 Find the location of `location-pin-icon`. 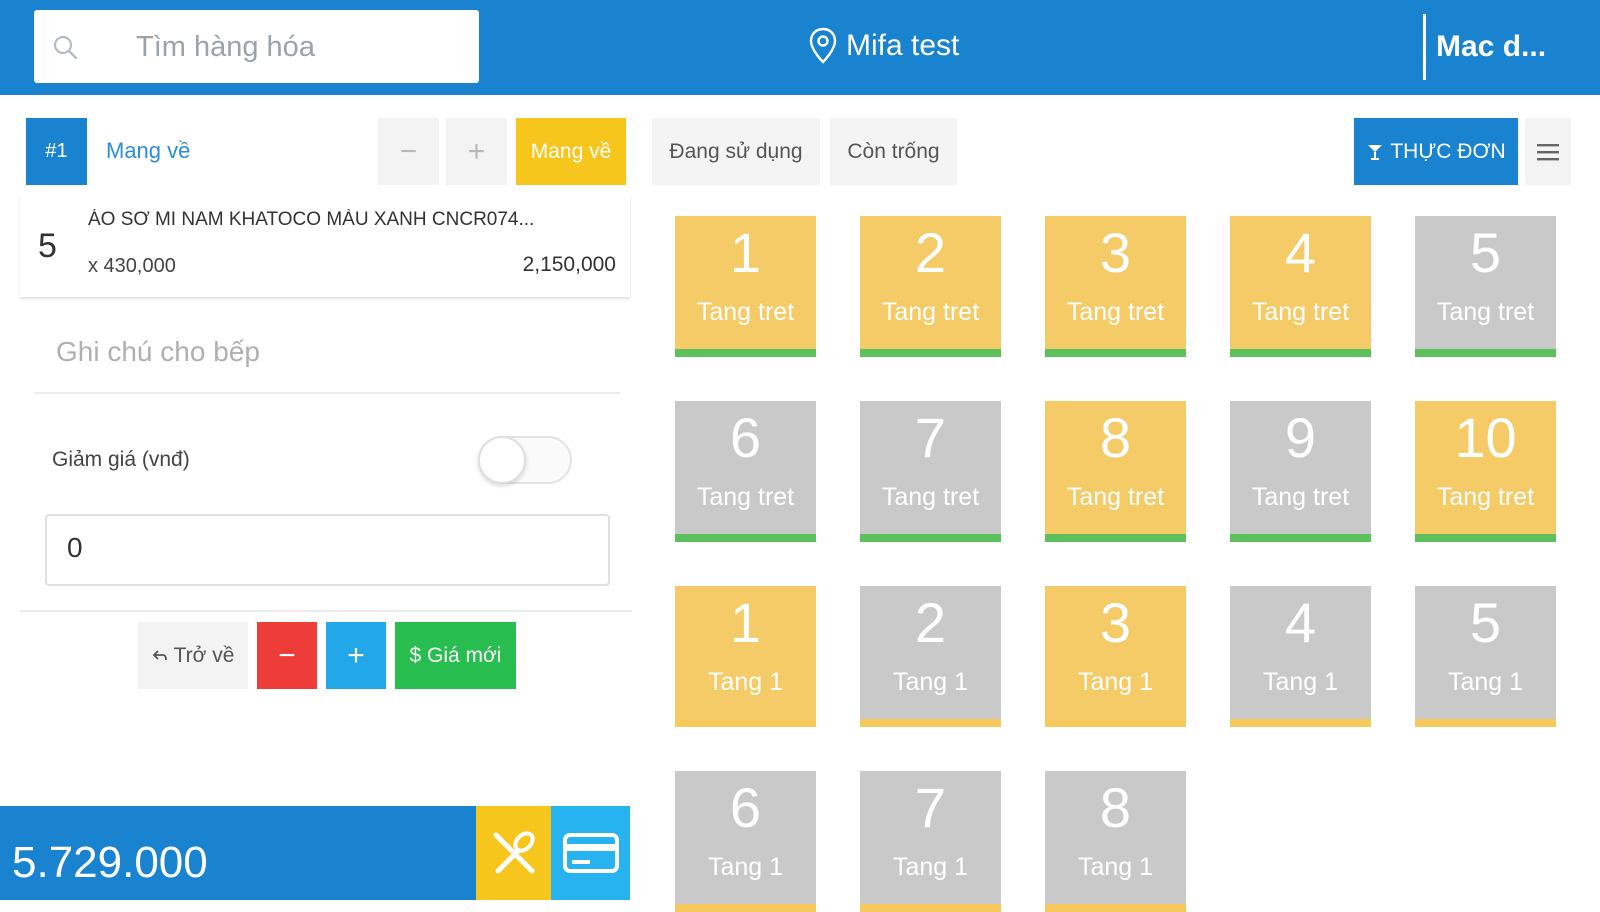

location-pin-icon is located at coordinates (823, 45).